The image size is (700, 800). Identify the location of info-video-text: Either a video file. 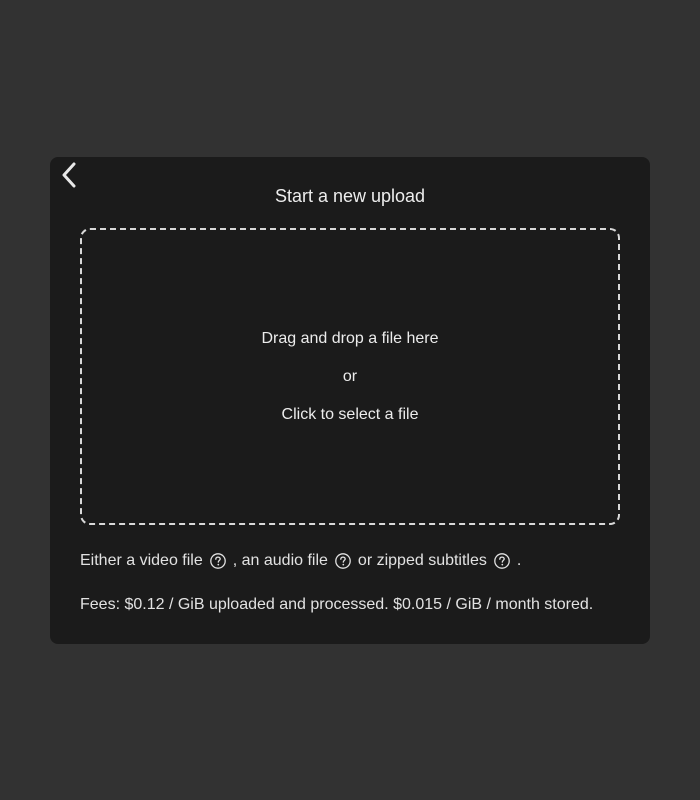
(141, 560).